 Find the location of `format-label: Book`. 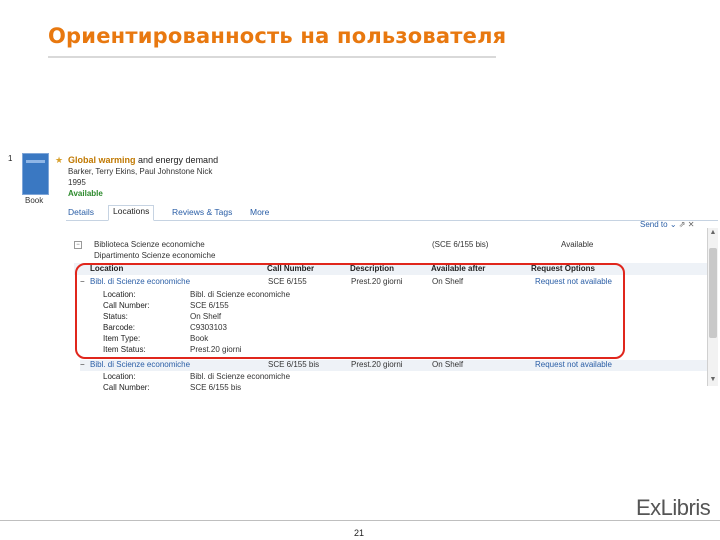

format-label: Book is located at coordinates (34, 200).